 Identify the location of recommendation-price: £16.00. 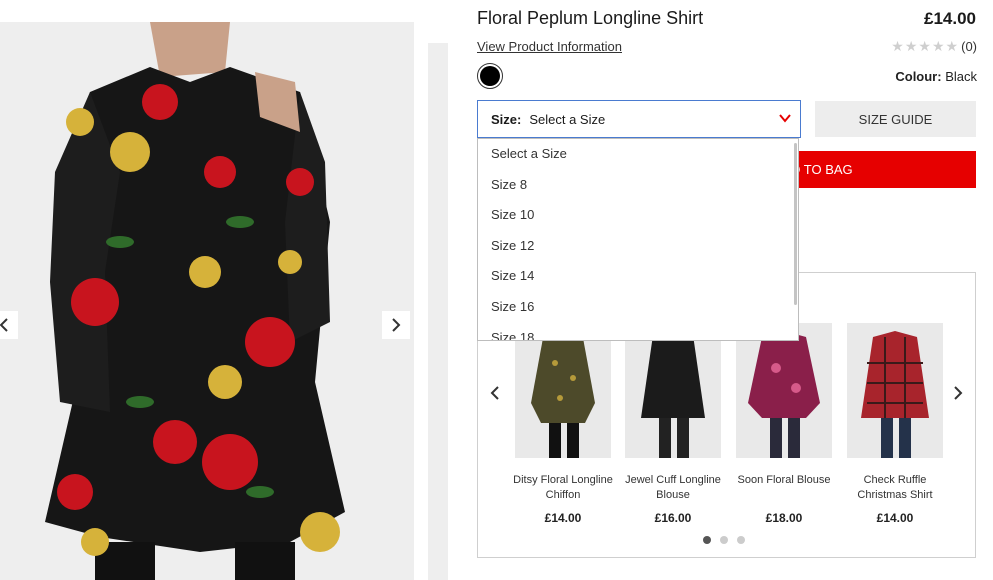
(673, 518).